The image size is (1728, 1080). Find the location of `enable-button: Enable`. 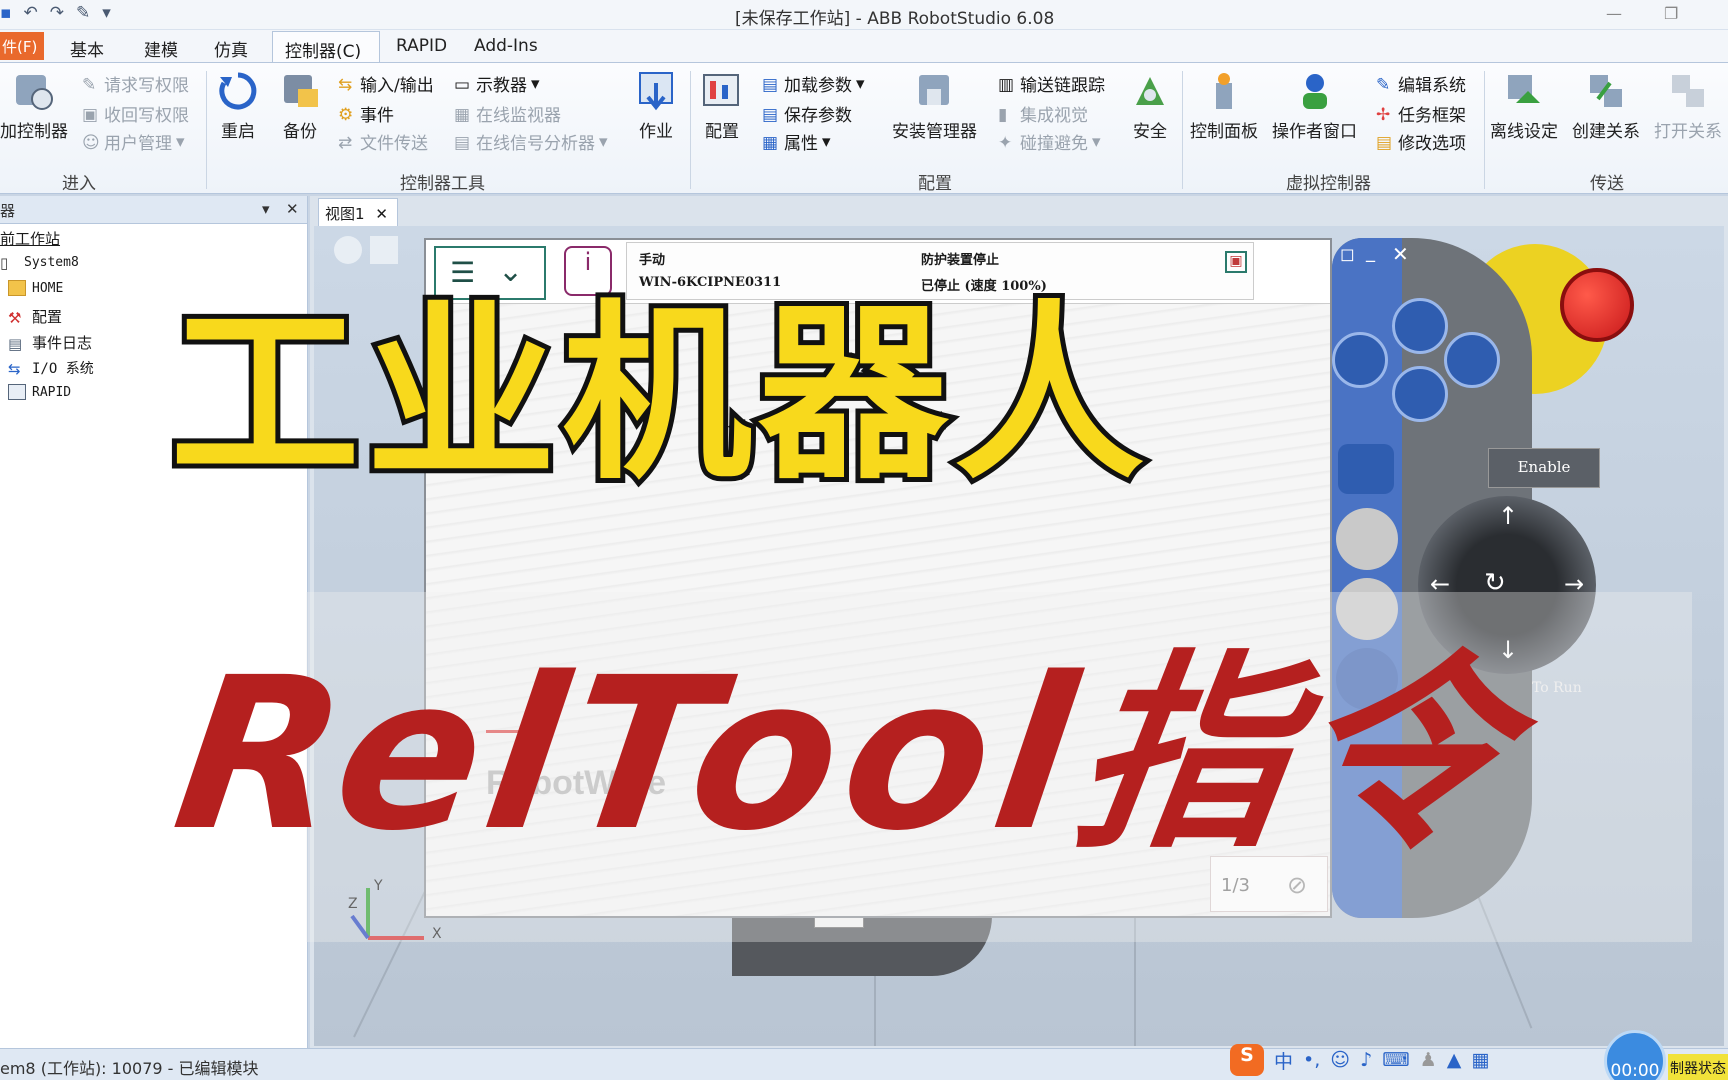

enable-button: Enable is located at coordinates (1544, 468).